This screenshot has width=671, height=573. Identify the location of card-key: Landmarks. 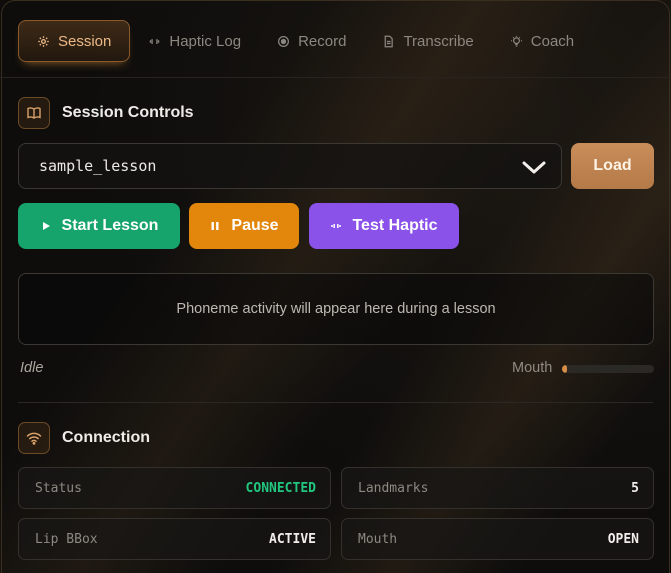
(393, 488).